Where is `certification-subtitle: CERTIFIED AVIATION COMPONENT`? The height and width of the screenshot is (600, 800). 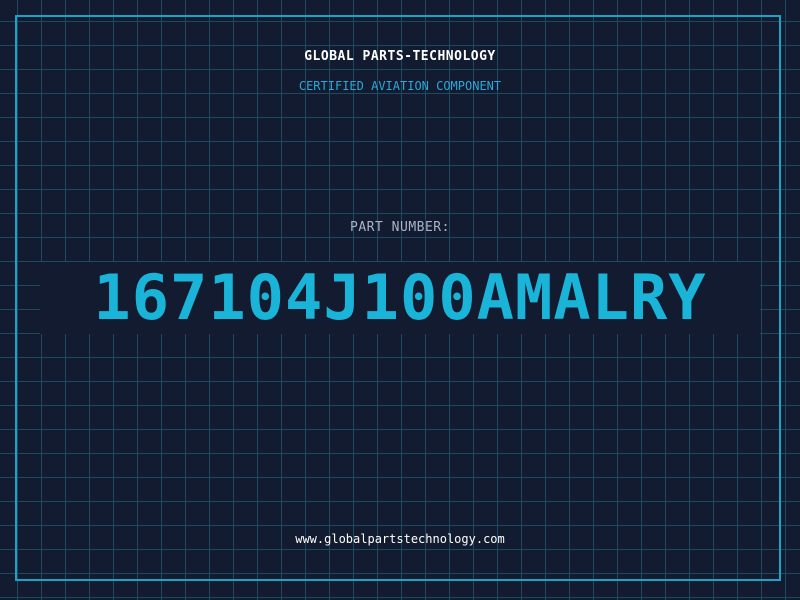
certification-subtitle: CERTIFIED AVIATION COMPONENT is located at coordinates (400, 86).